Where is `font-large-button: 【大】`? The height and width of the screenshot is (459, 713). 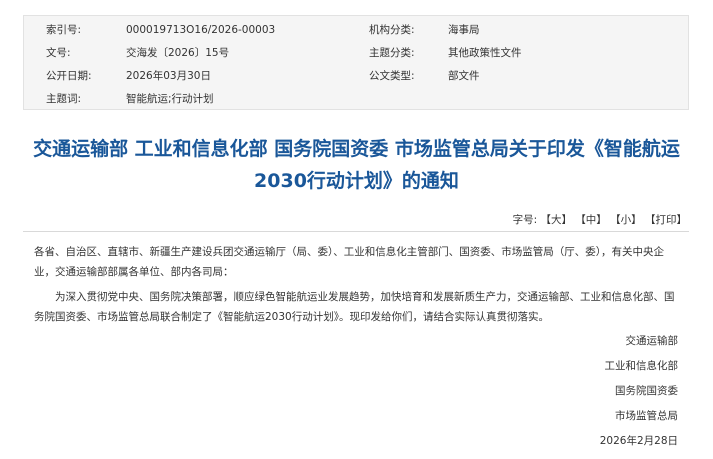
font-large-button: 【大】 is located at coordinates (556, 220).